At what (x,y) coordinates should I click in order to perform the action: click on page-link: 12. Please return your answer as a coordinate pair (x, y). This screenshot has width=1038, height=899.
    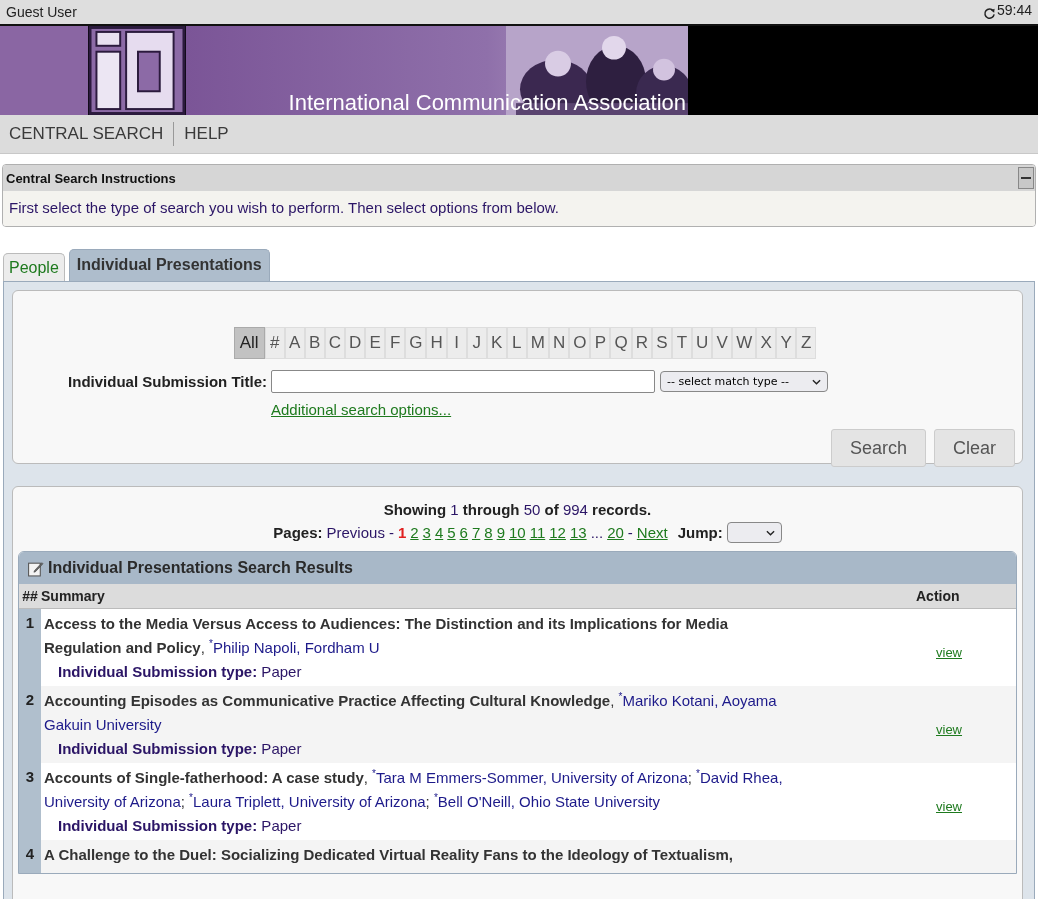
    Looking at the image, I should click on (557, 532).